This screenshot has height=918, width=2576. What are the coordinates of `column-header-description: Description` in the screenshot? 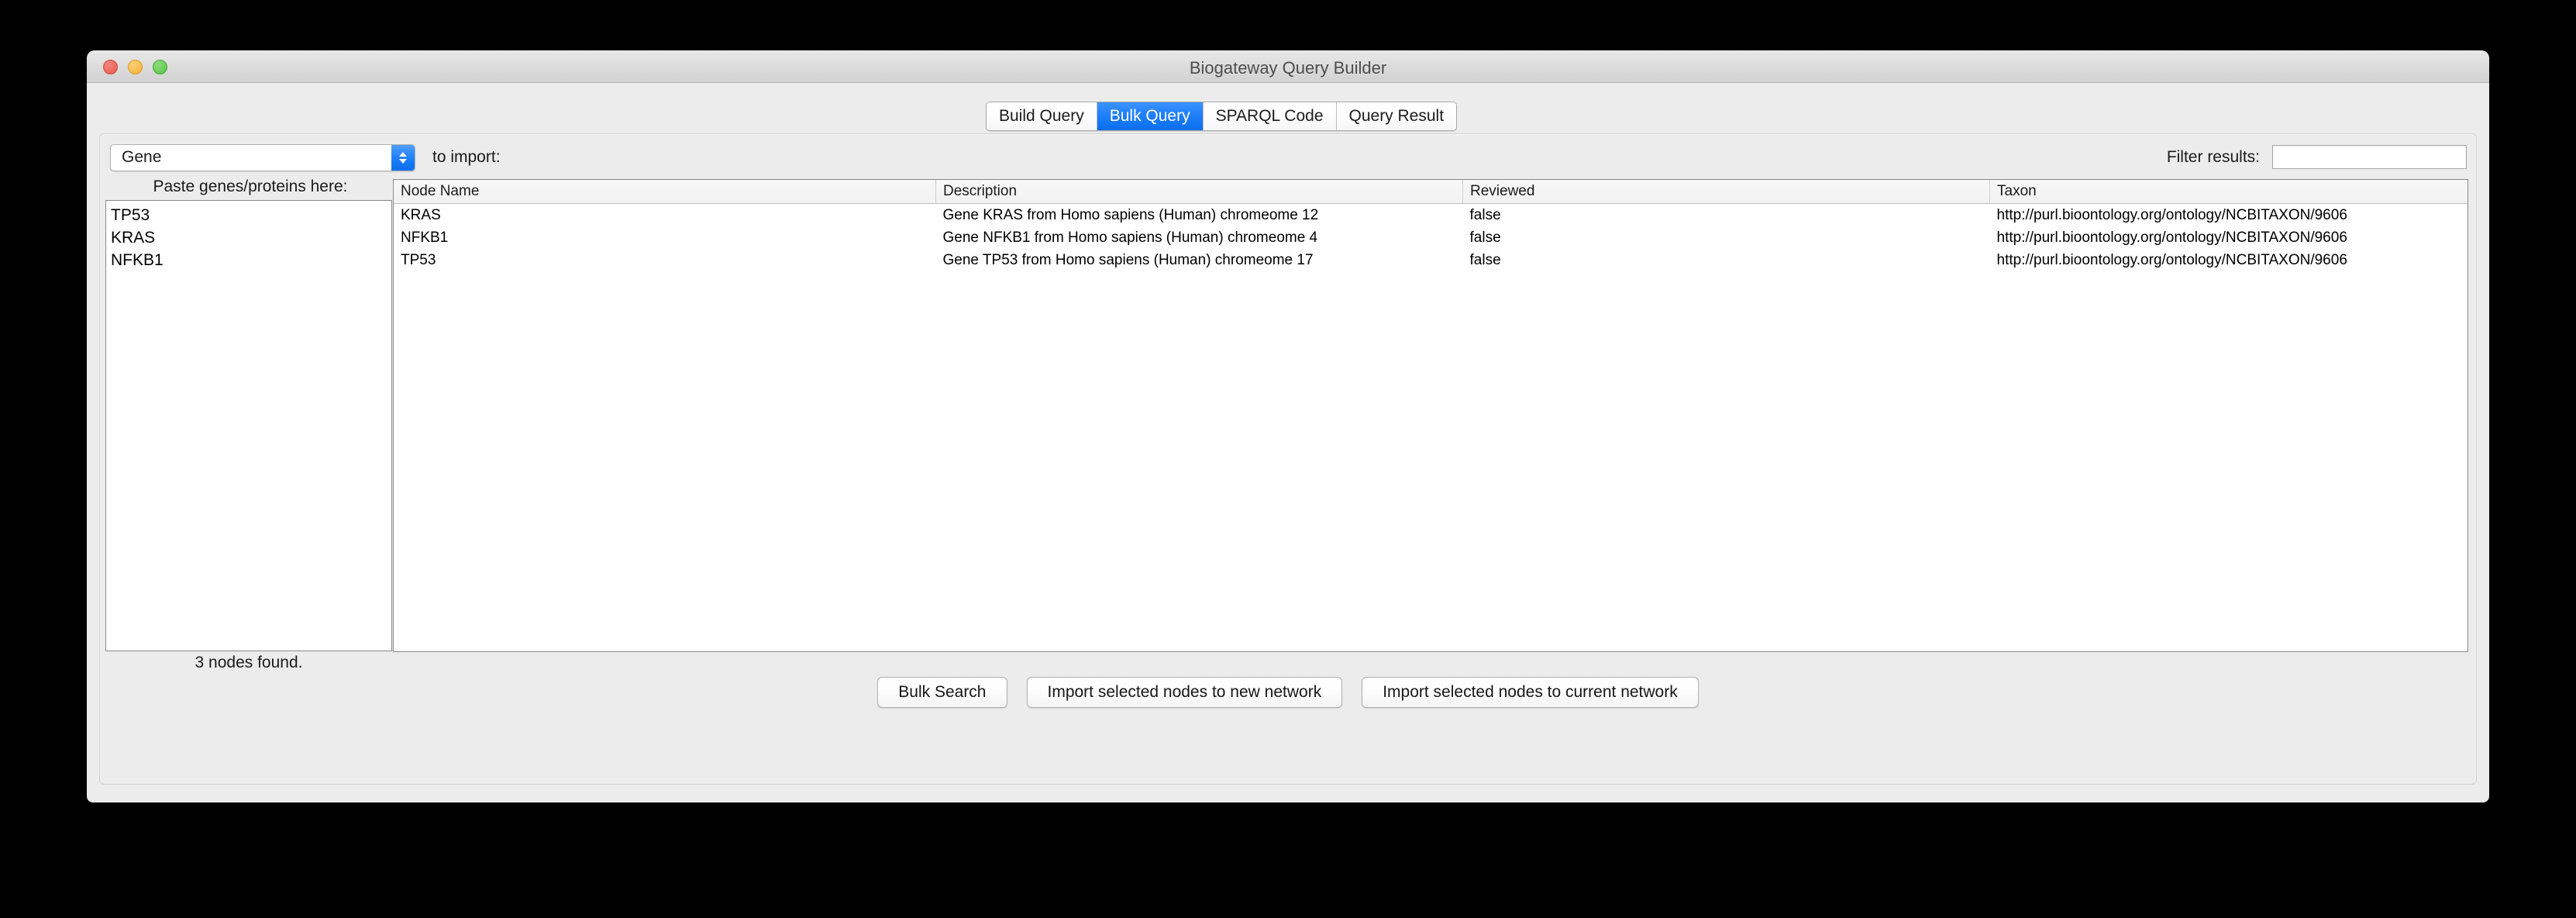 It's located at (1199, 192).